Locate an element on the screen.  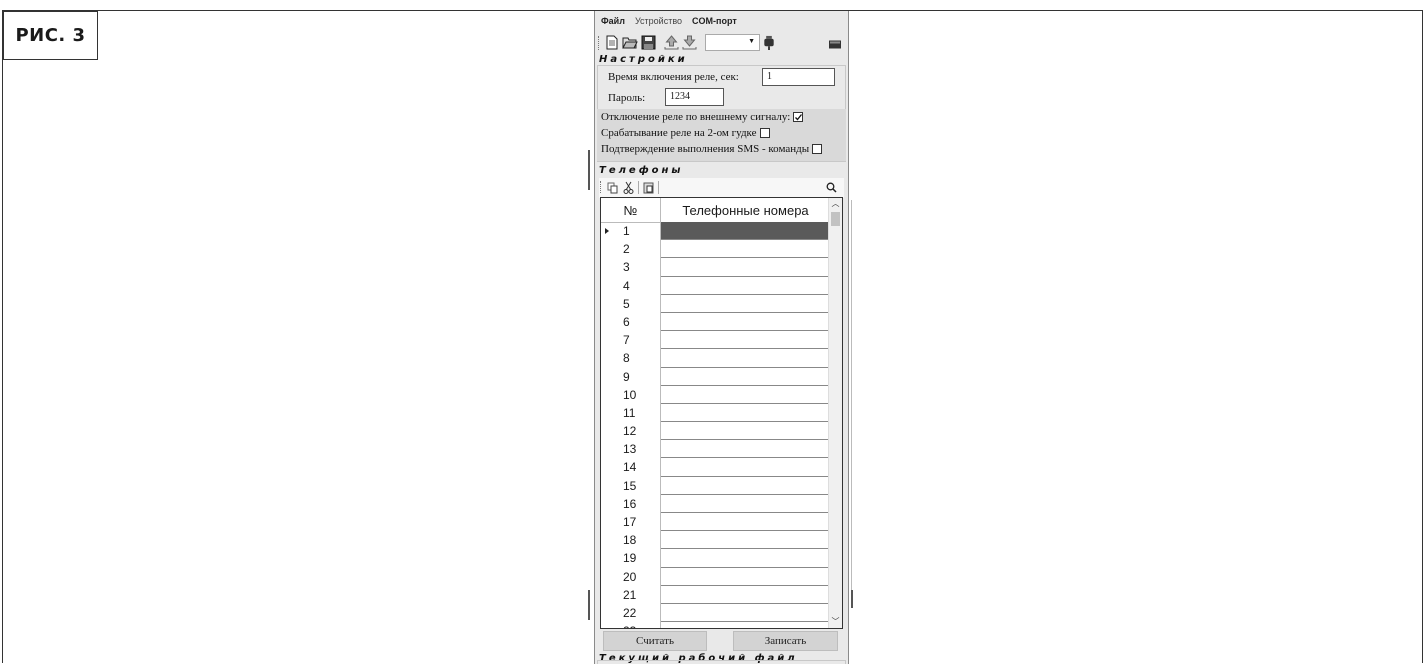
menu-bar: Файл Устройство COM-порт is located at coordinates (721, 21).